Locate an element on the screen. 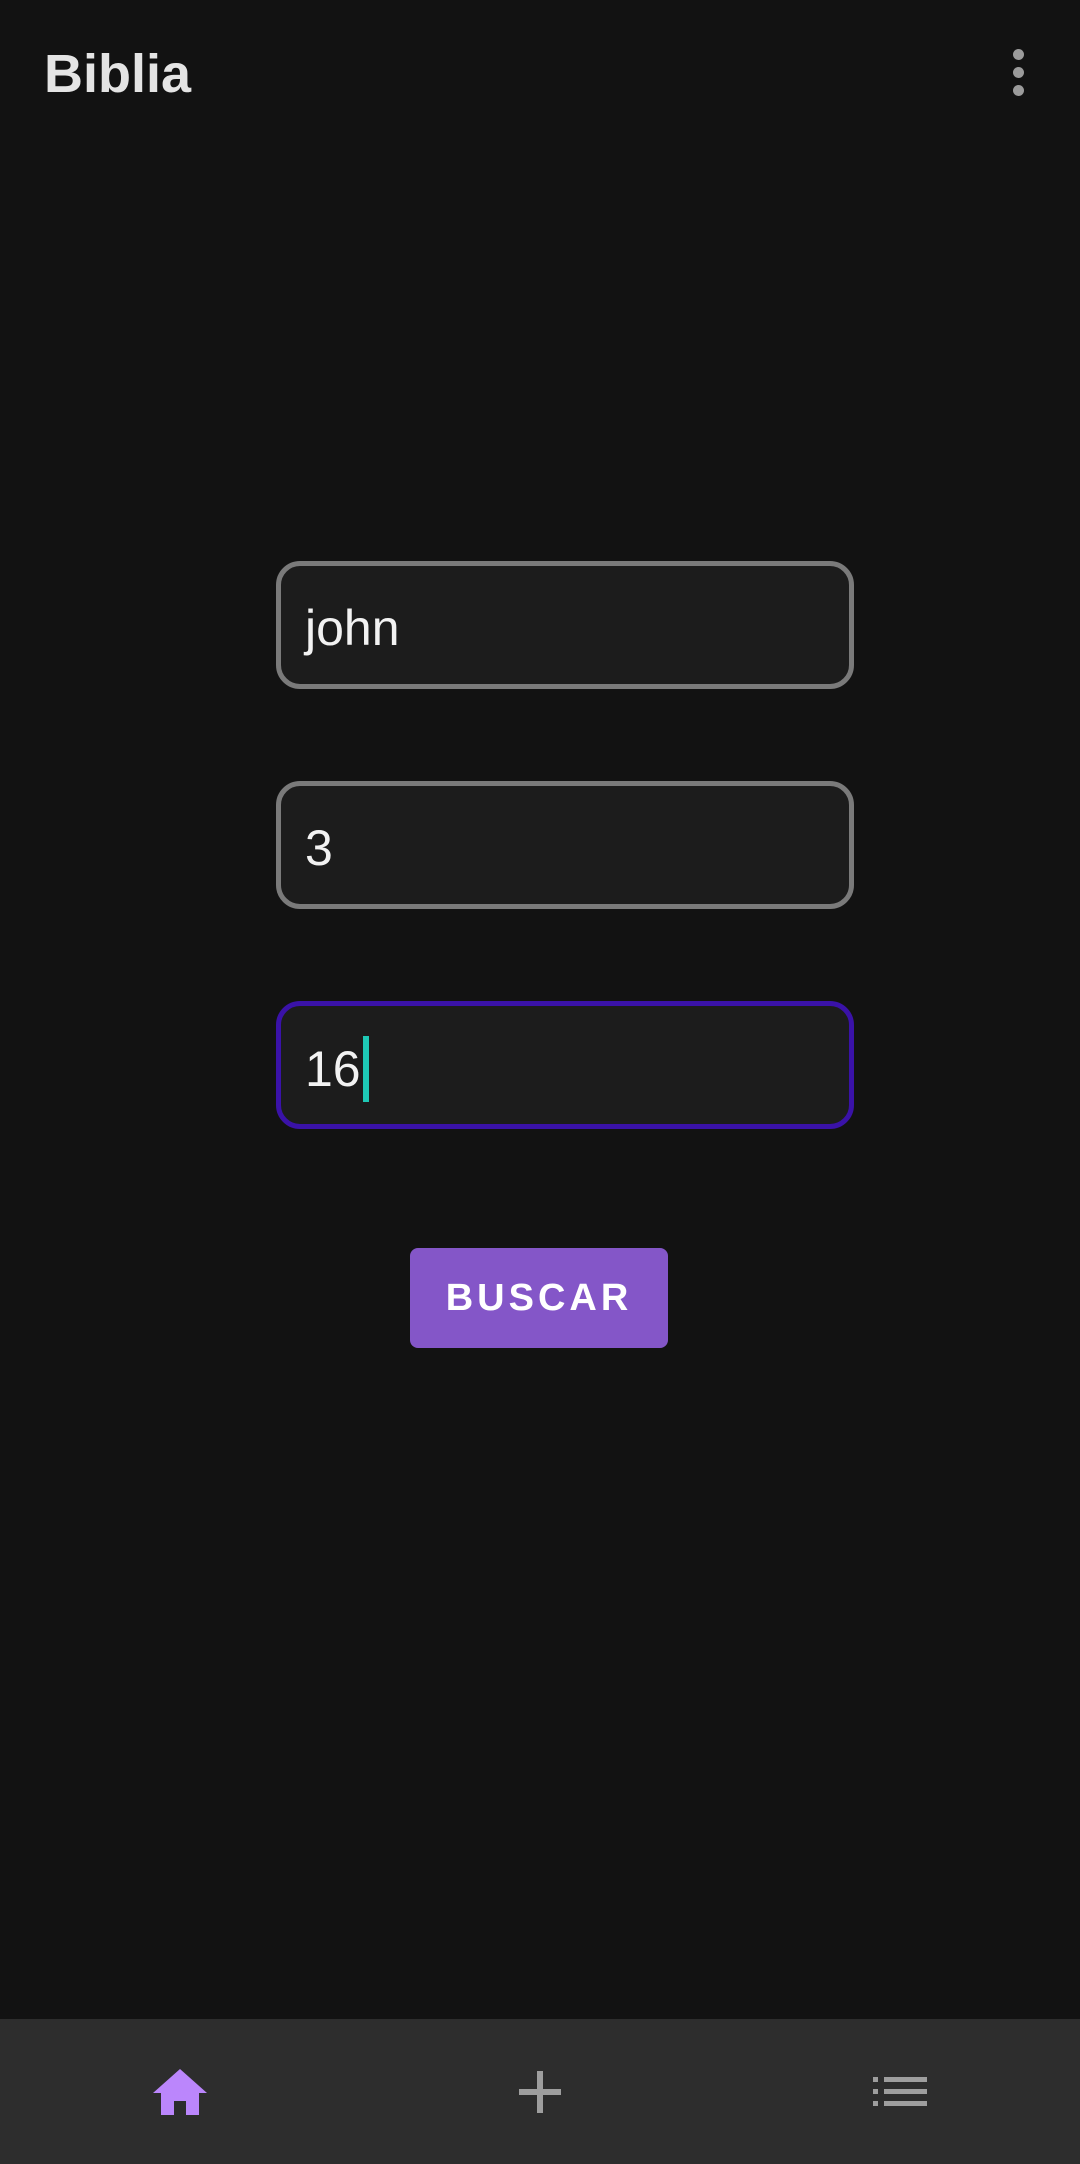 This screenshot has width=1080, height=2164. verse-input: 16 is located at coordinates (565, 1065).